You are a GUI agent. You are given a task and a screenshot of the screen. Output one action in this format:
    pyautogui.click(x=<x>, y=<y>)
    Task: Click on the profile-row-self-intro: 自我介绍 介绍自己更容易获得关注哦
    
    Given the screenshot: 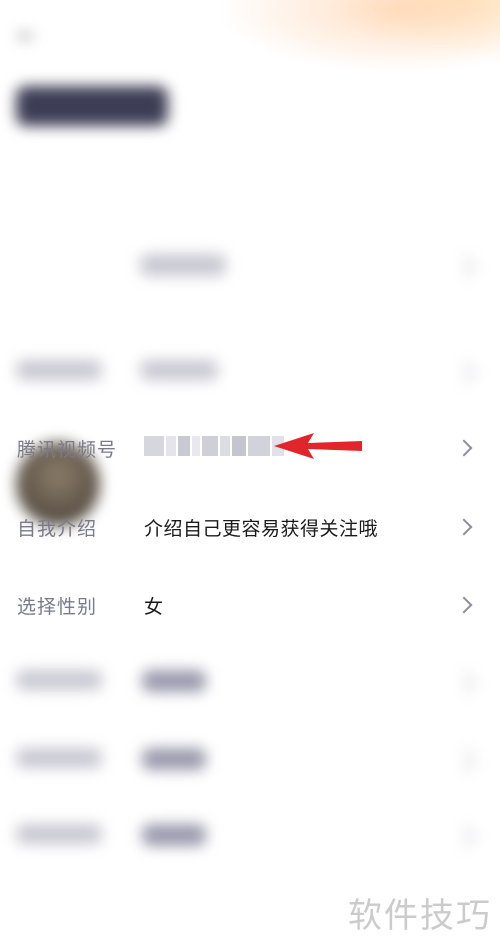 What is the action you would take?
    pyautogui.click(x=250, y=526)
    